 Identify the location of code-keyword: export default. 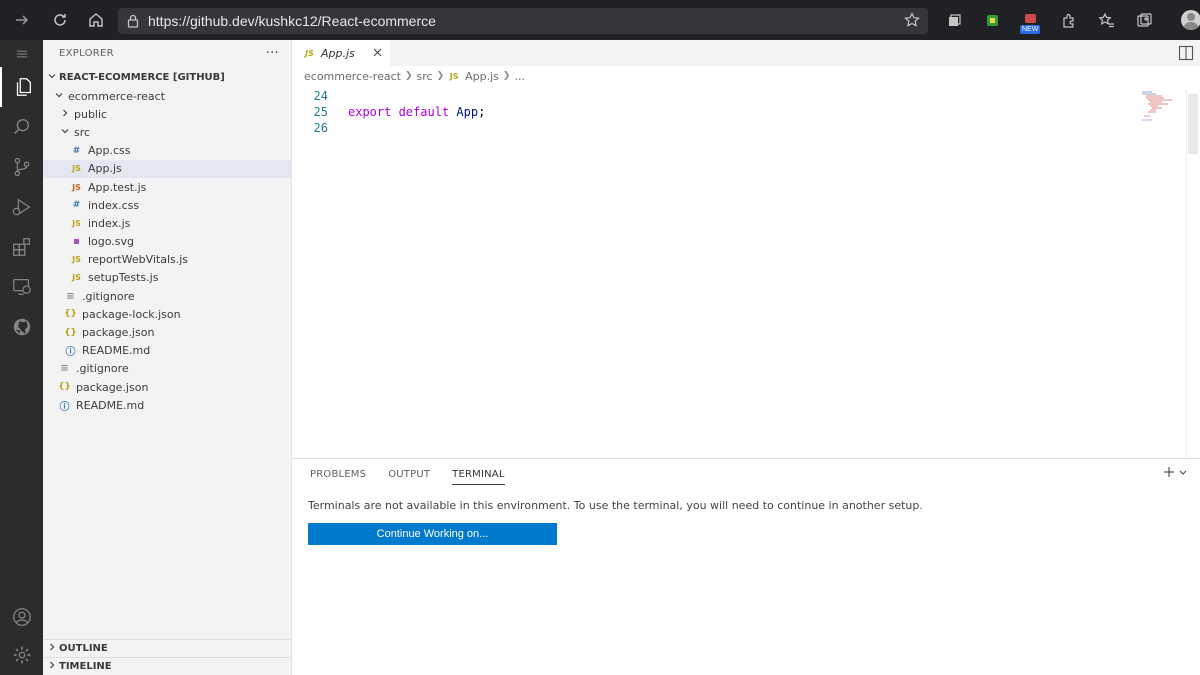
(399, 112).